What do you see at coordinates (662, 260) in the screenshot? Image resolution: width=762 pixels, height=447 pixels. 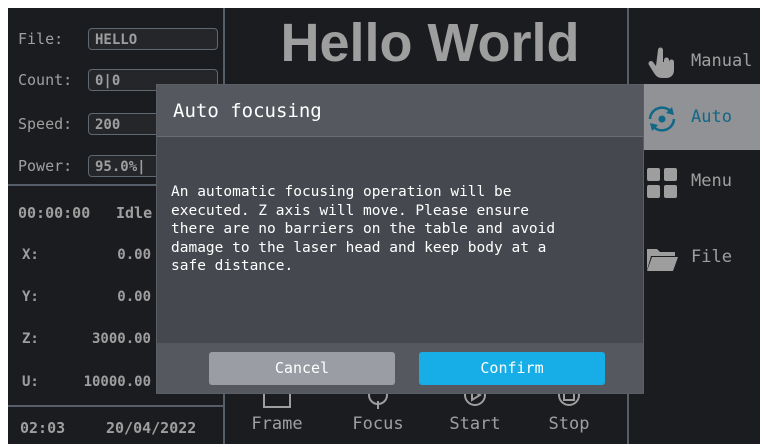 I see `folder-icon` at bounding box center [662, 260].